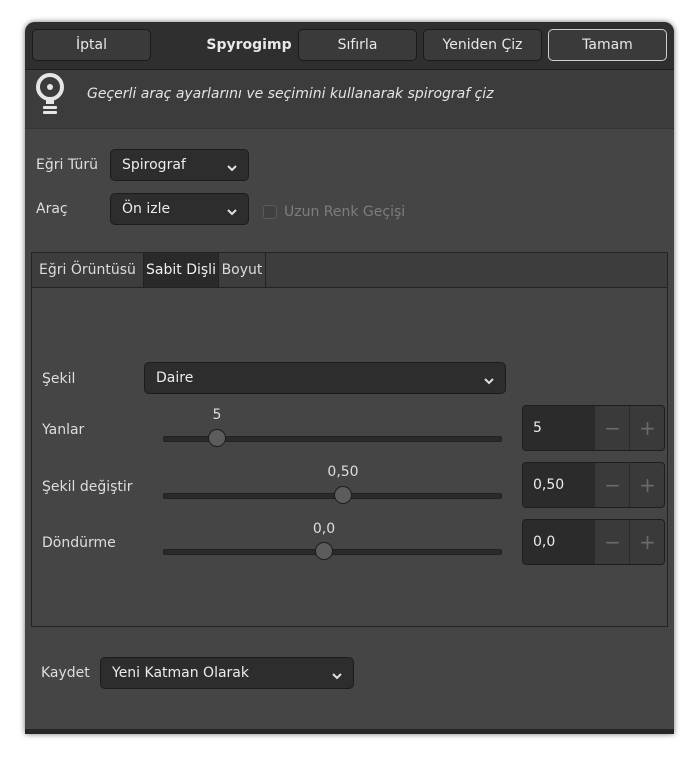 The image size is (699, 764). I want to click on long-gradient-checkbox: Uzun Renk Geçişi, so click(334, 212).